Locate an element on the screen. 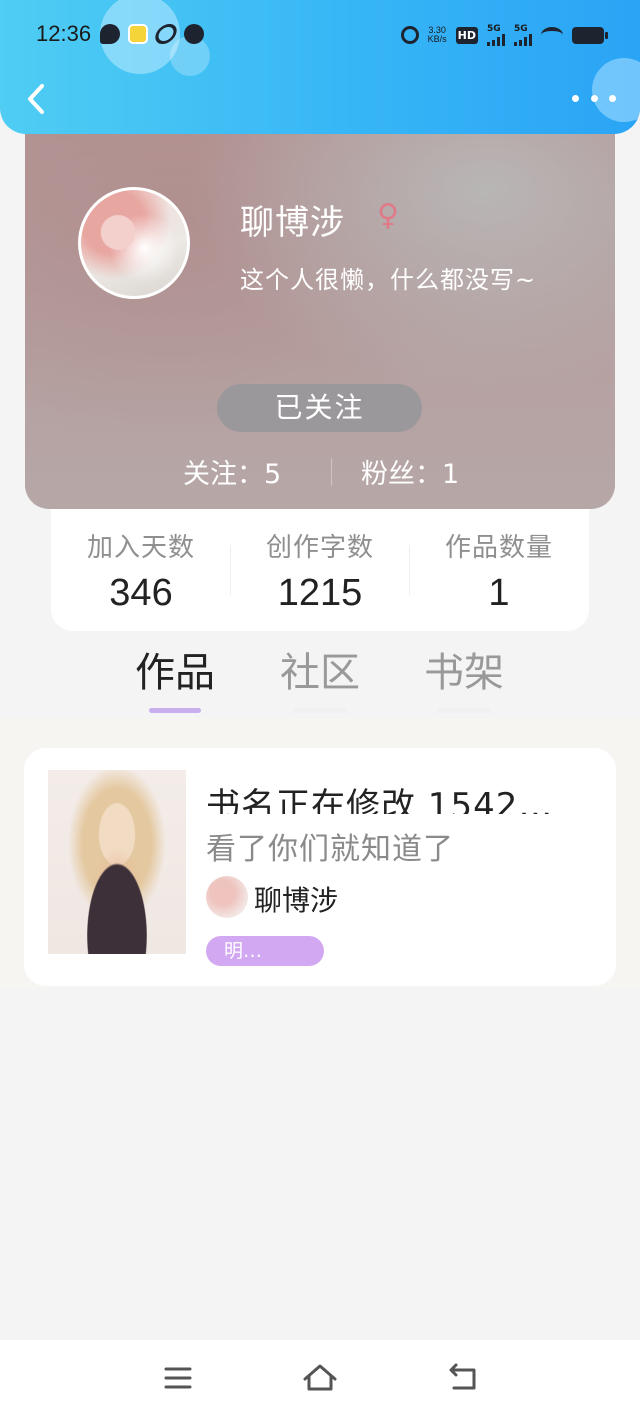 The image size is (640, 1415). home-icon is located at coordinates (320, 1377).